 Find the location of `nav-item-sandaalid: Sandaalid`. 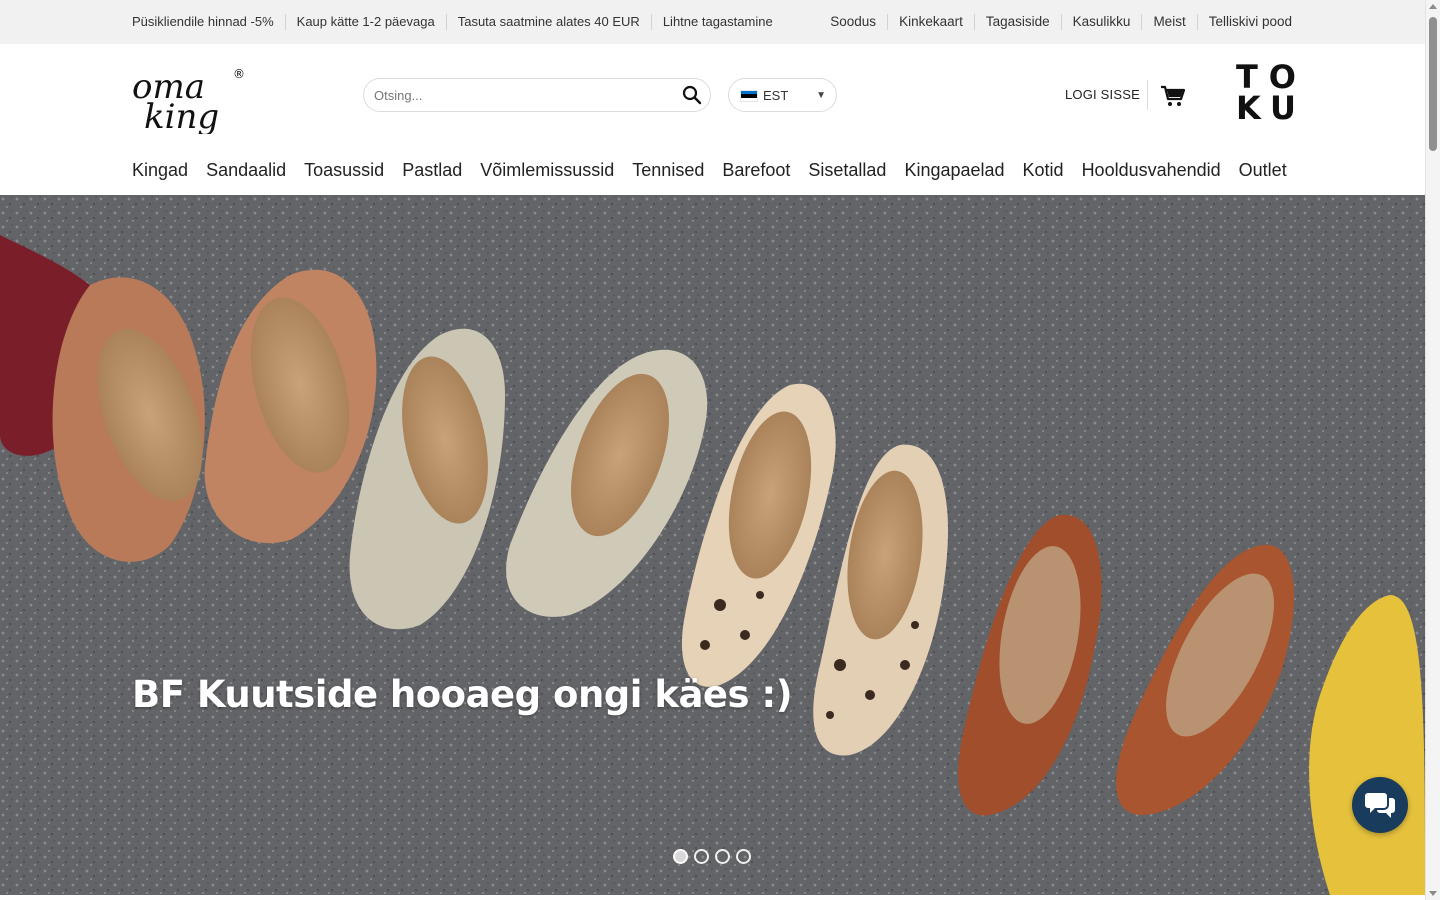

nav-item-sandaalid: Sandaalid is located at coordinates (246, 170).